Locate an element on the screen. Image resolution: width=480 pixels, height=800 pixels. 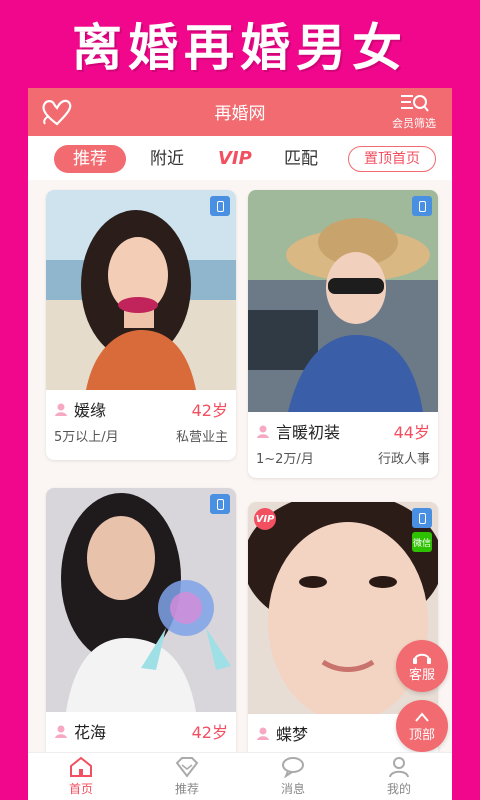
nav-home-label: 首页 is located at coordinates (80, 789).